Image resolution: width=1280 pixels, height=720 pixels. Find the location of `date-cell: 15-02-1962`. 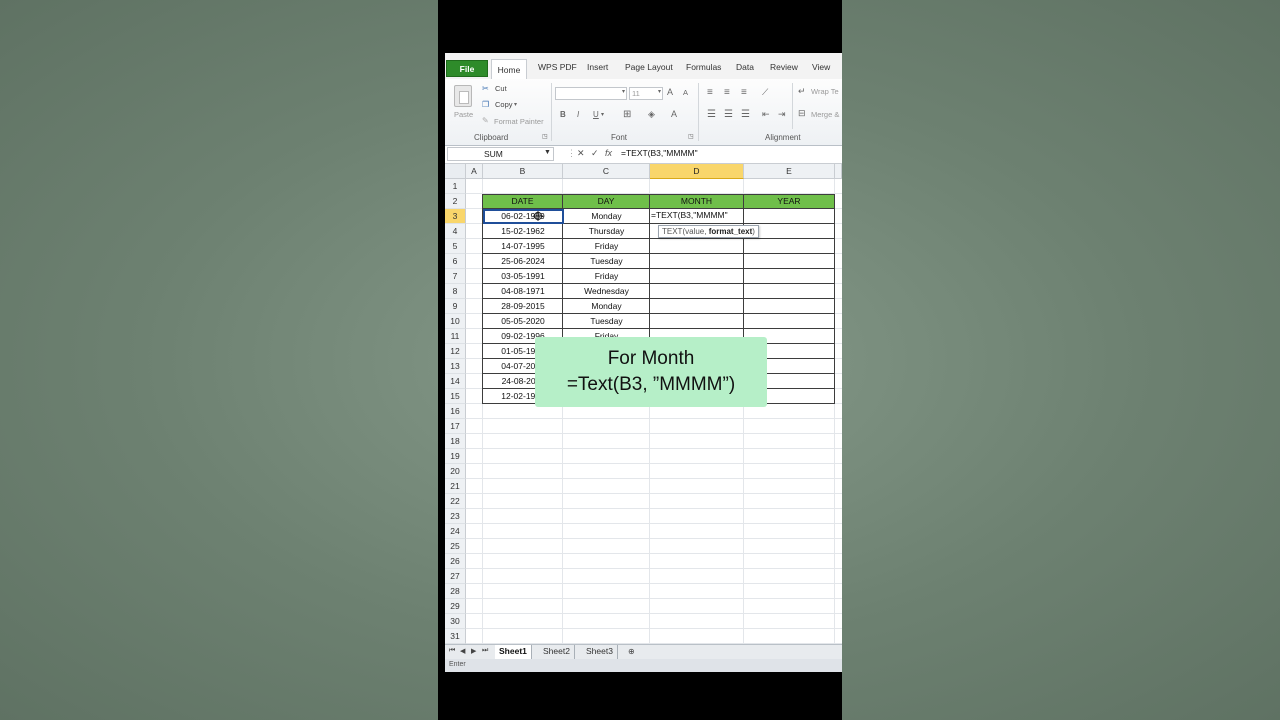

date-cell: 15-02-1962 is located at coordinates (523, 231).